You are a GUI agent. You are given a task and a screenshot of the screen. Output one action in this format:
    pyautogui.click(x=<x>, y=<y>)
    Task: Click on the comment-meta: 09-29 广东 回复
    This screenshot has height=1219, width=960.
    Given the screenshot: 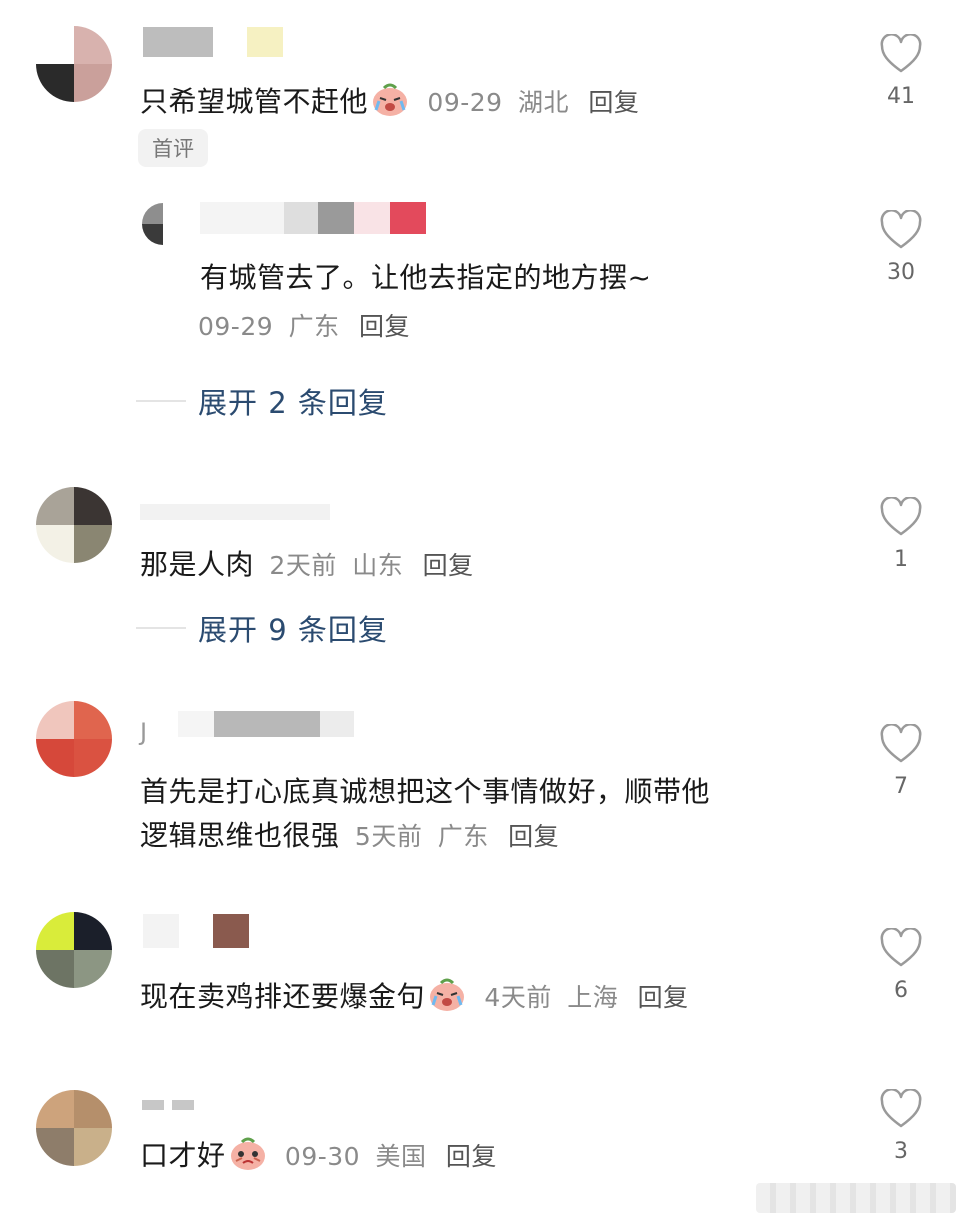 What is the action you would take?
    pyautogui.click(x=304, y=325)
    